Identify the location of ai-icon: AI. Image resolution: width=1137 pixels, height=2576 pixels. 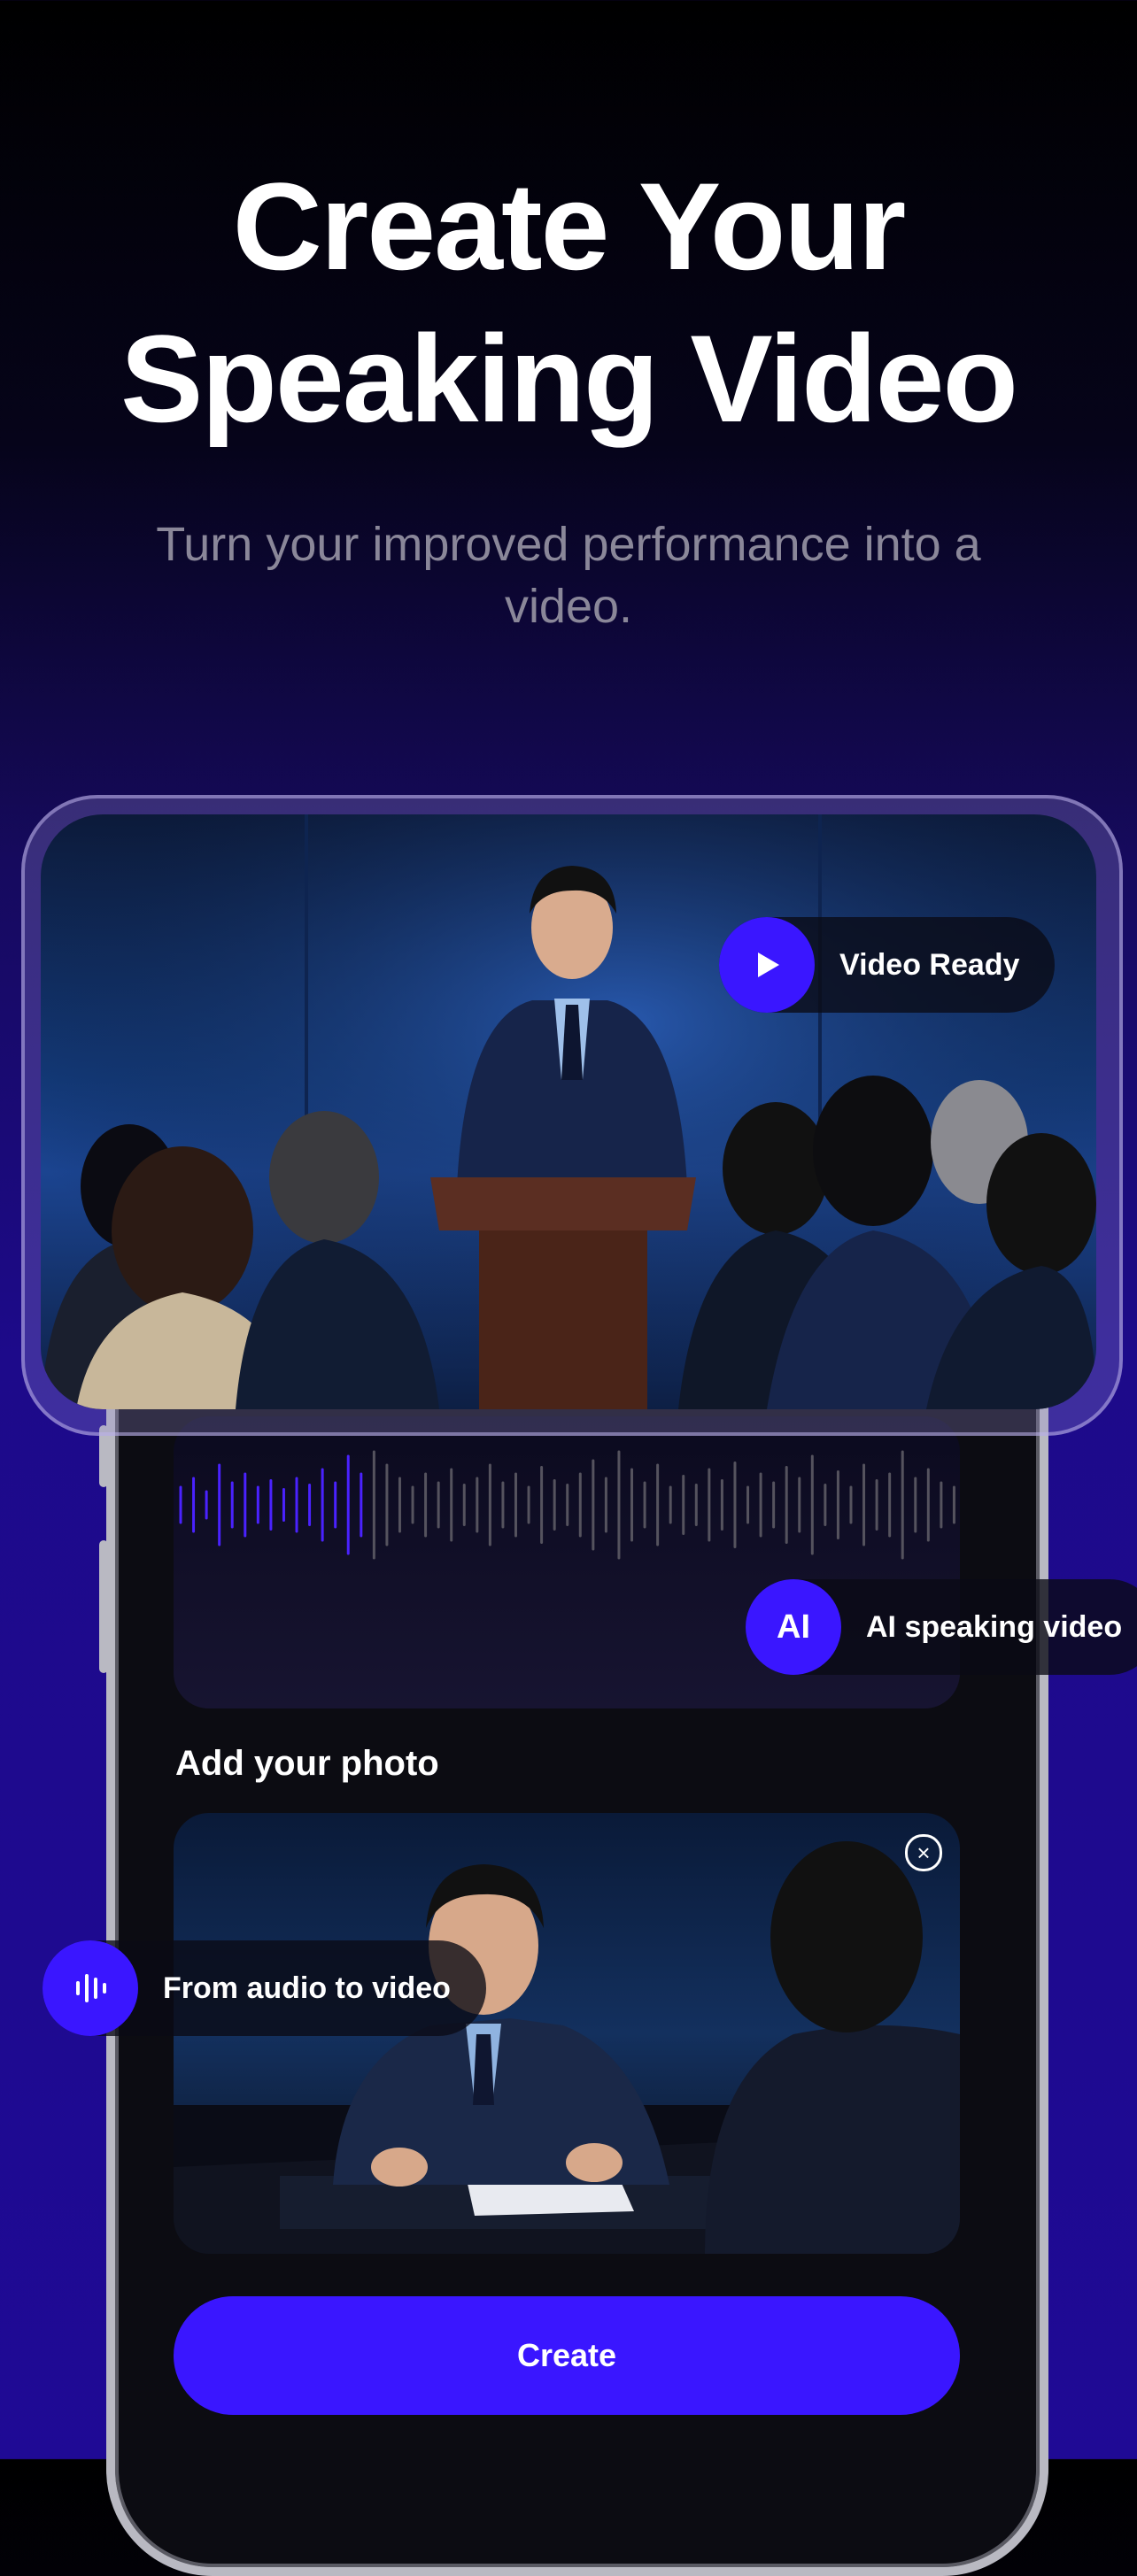
(793, 1627).